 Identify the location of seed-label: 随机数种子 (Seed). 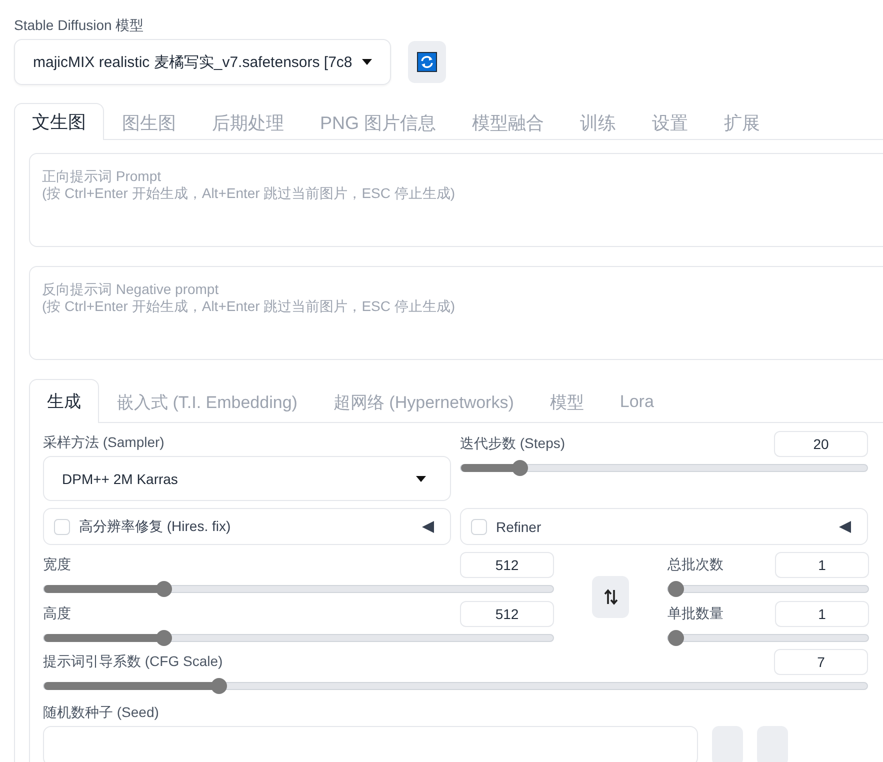
(101, 713).